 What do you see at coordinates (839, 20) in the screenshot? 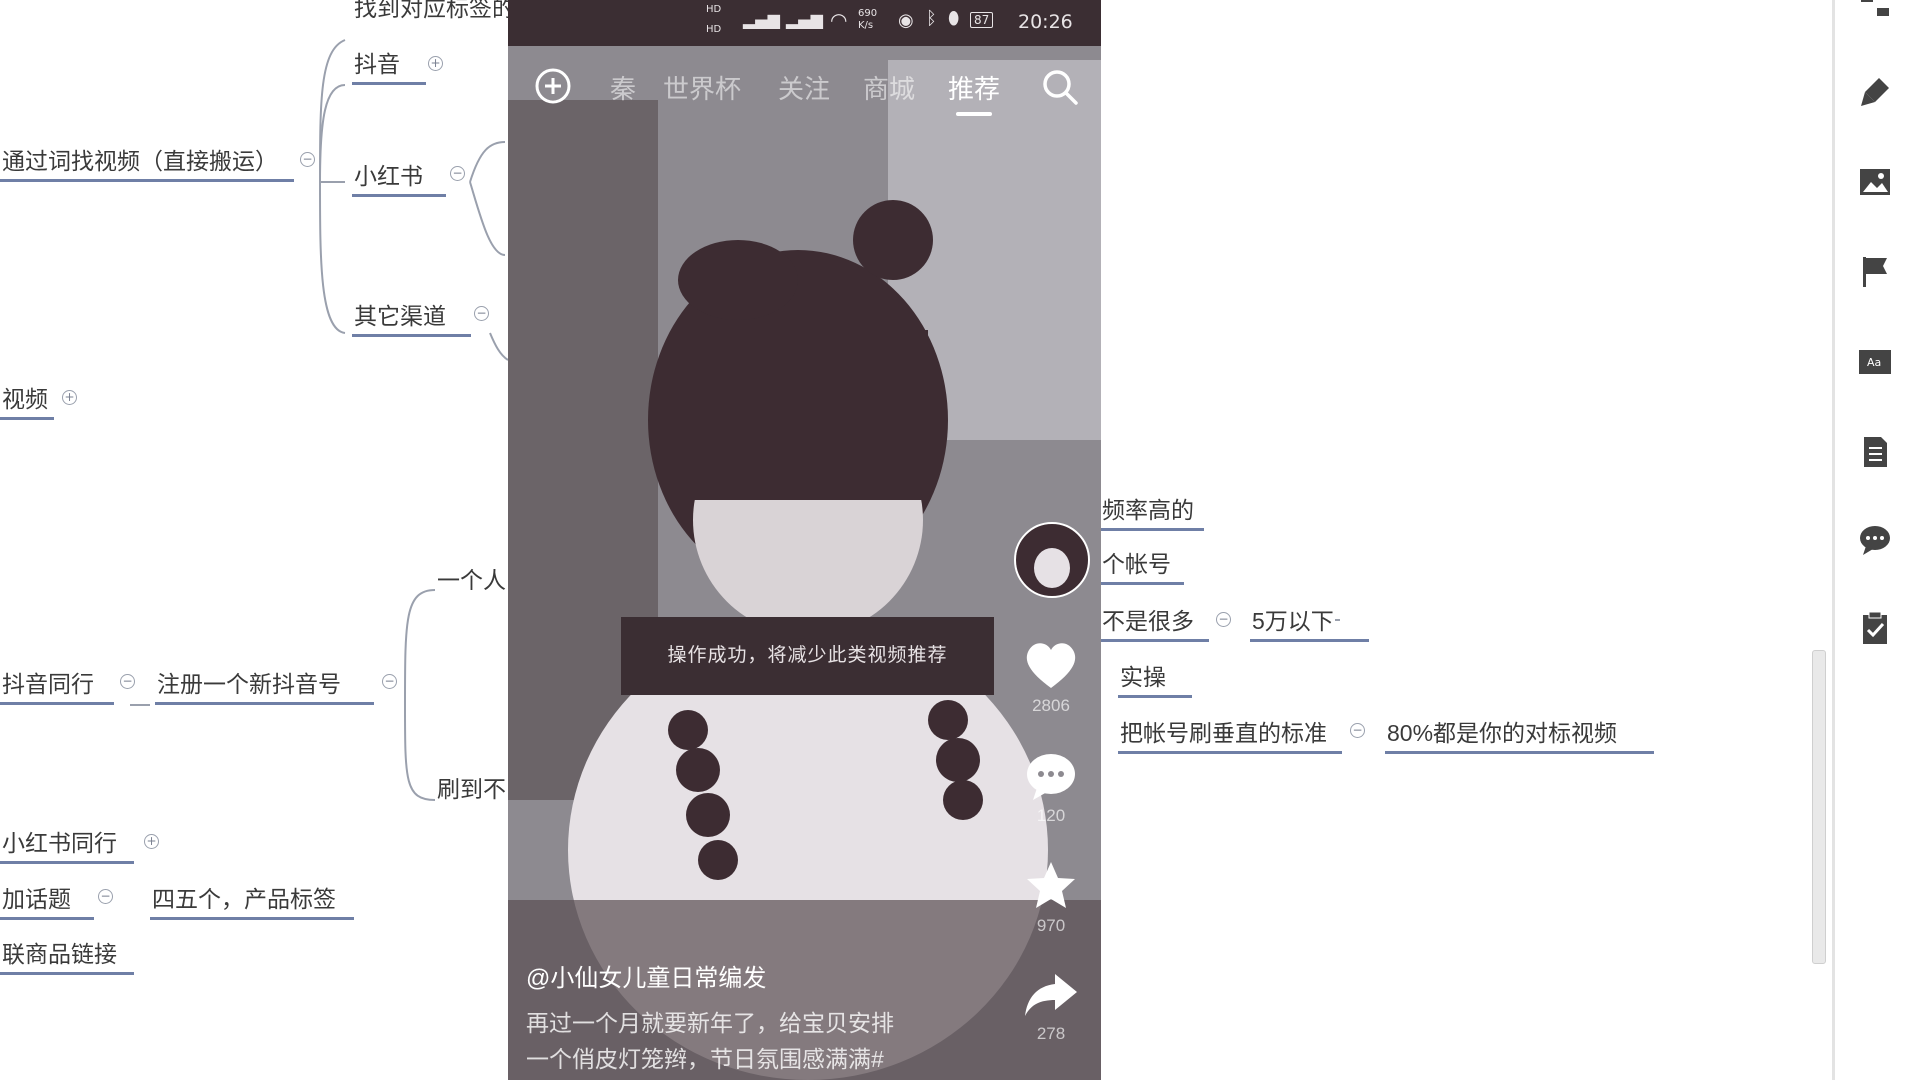
I see `wifi-icon: ◠` at bounding box center [839, 20].